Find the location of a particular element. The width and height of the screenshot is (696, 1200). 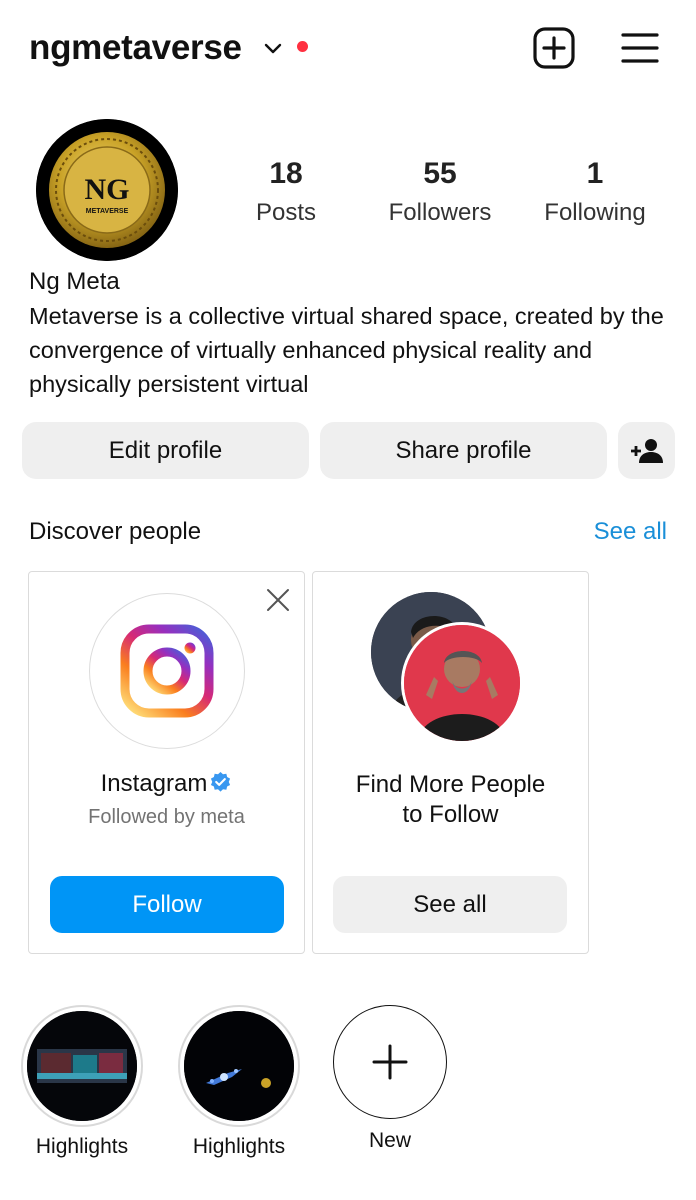

svg-text: METAVERSE is located at coordinates (107, 211).